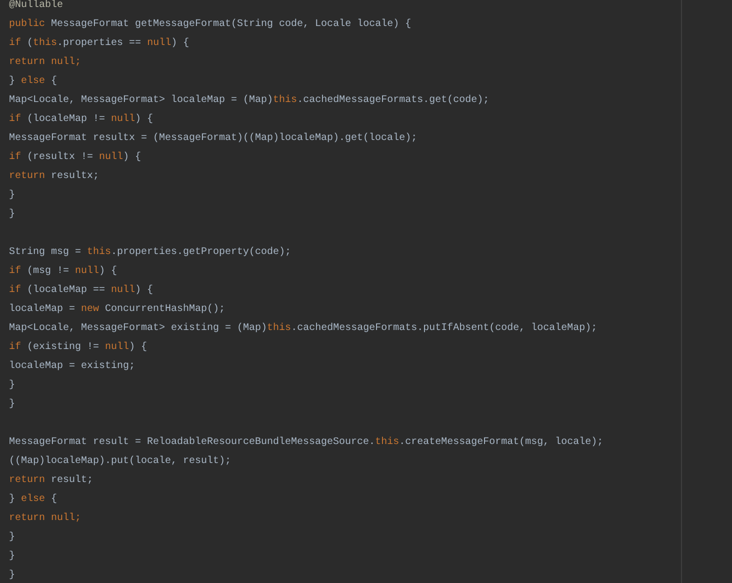  What do you see at coordinates (210, 24) in the screenshot?
I see `code-line: public MessageFormat getMessageFormat(String code, Locale locale) {` at bounding box center [210, 24].